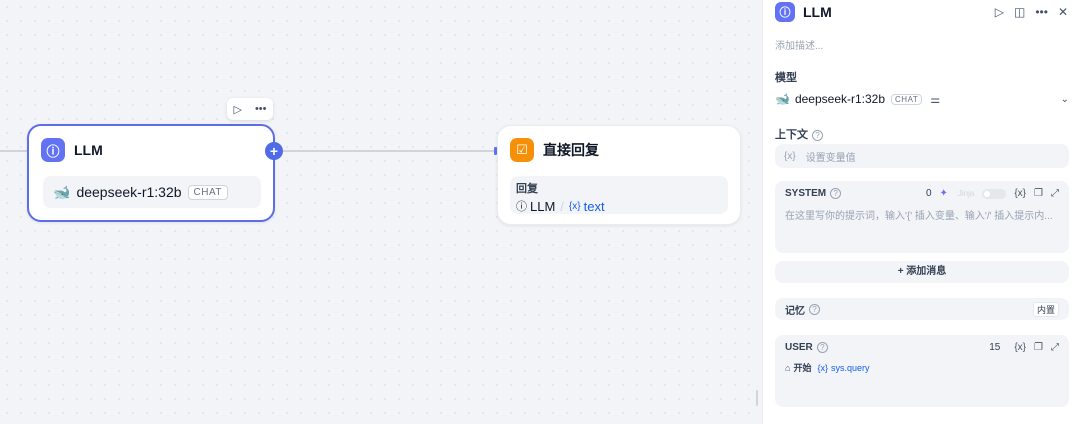 The width and height of the screenshot is (1080, 424). What do you see at coordinates (250, 109) in the screenshot?
I see `node-toolbar: ▷ •••` at bounding box center [250, 109].